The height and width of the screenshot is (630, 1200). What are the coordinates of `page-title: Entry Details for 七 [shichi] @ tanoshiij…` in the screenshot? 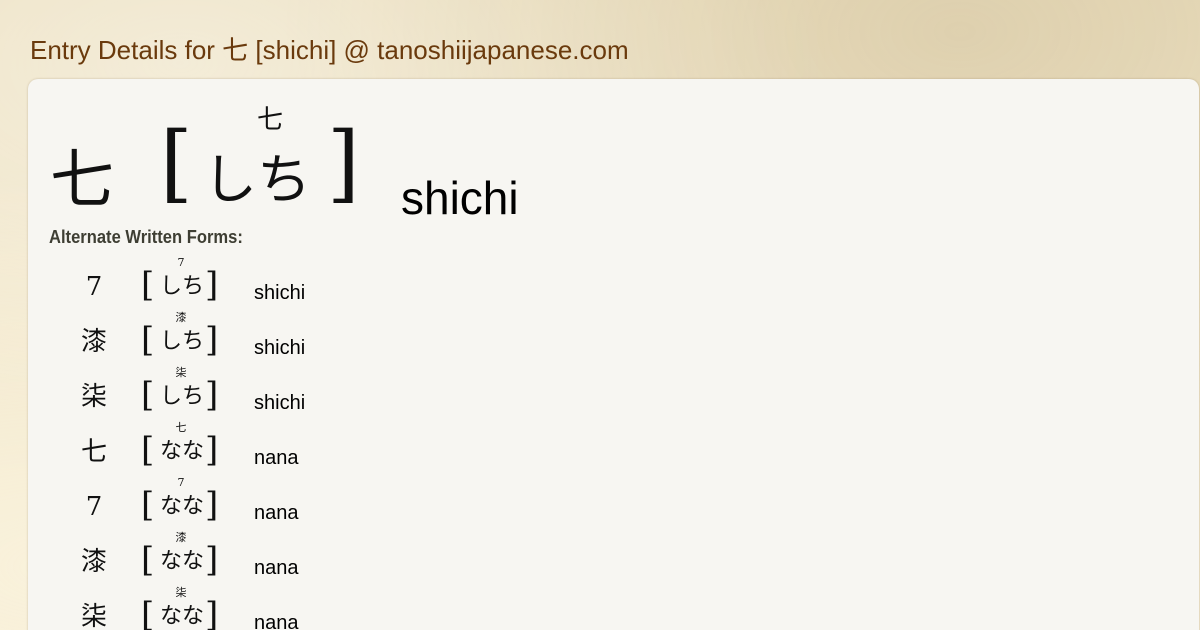 It's located at (329, 50).